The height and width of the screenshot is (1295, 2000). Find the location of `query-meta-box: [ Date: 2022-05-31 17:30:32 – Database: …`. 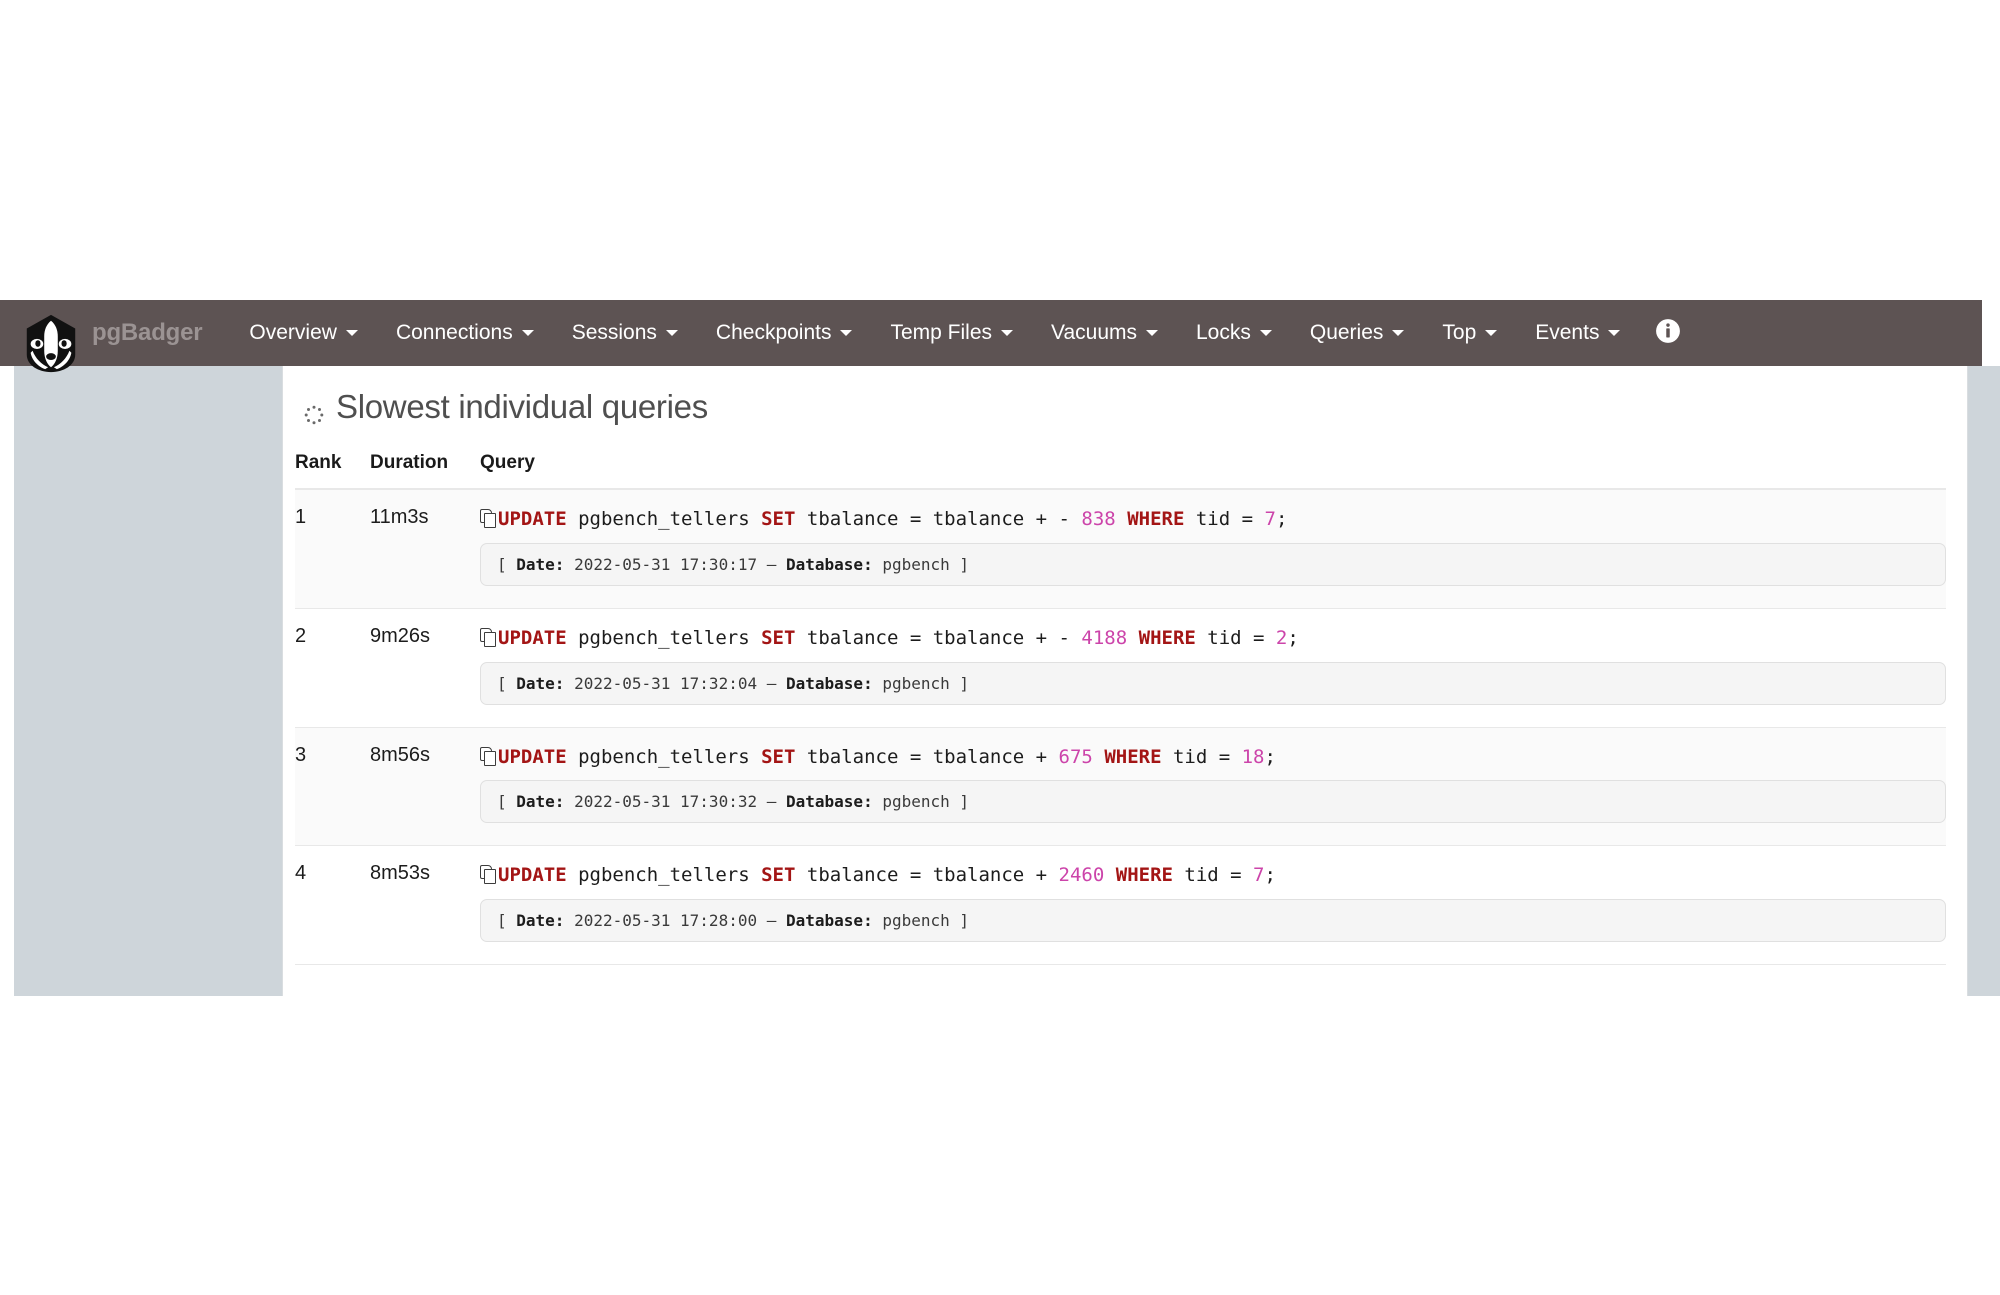

query-meta-box: [ Date: 2022-05-31 17:30:32 – Database: … is located at coordinates (1213, 802).